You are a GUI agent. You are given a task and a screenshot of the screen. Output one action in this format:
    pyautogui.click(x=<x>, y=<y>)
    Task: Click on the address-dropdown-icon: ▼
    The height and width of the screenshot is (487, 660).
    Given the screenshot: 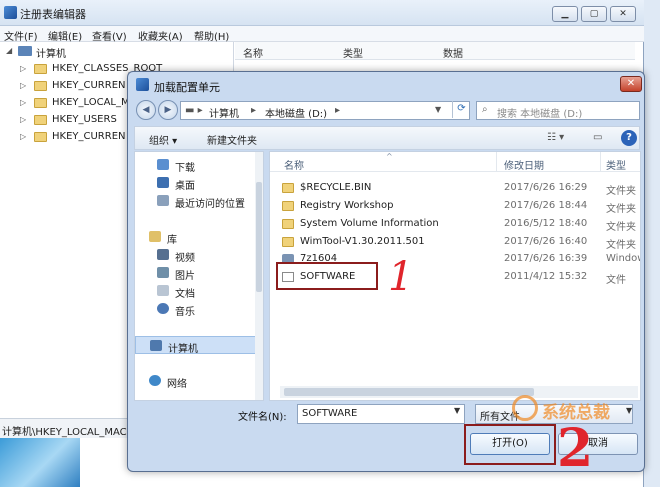 What is the action you would take?
    pyautogui.click(x=438, y=109)
    